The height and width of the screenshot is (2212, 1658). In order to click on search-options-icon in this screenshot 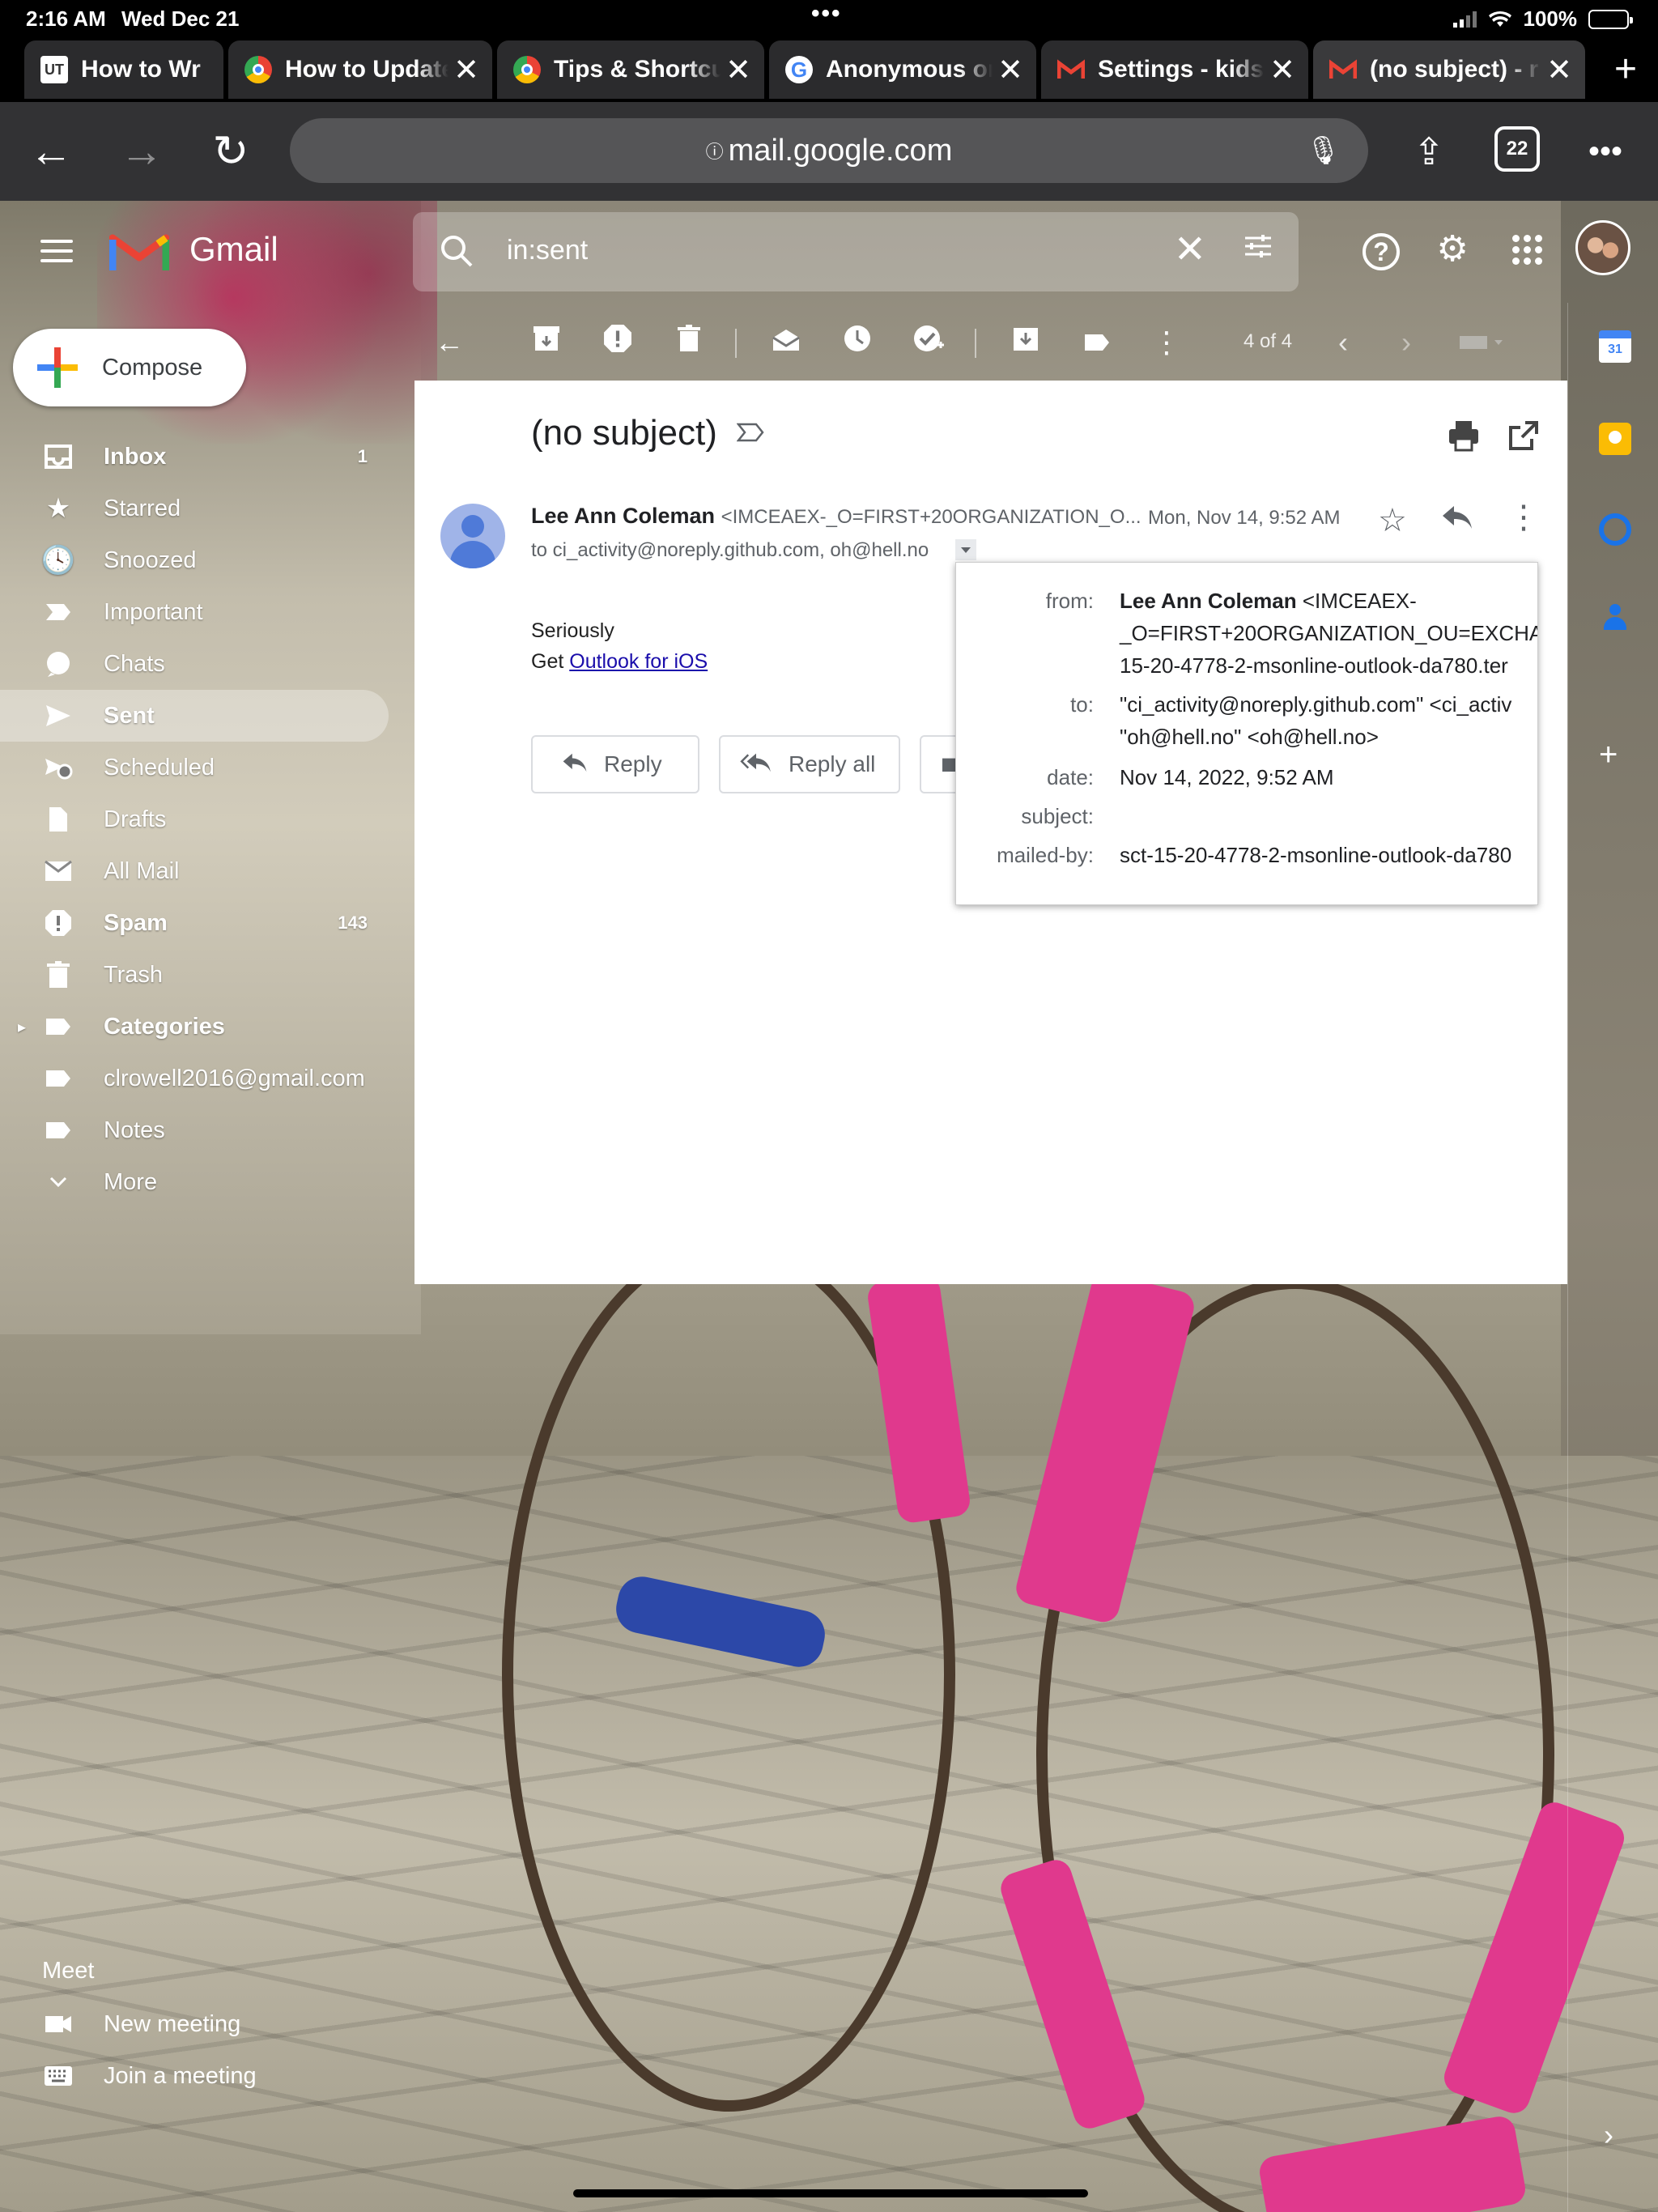, I will do `click(1258, 246)`.